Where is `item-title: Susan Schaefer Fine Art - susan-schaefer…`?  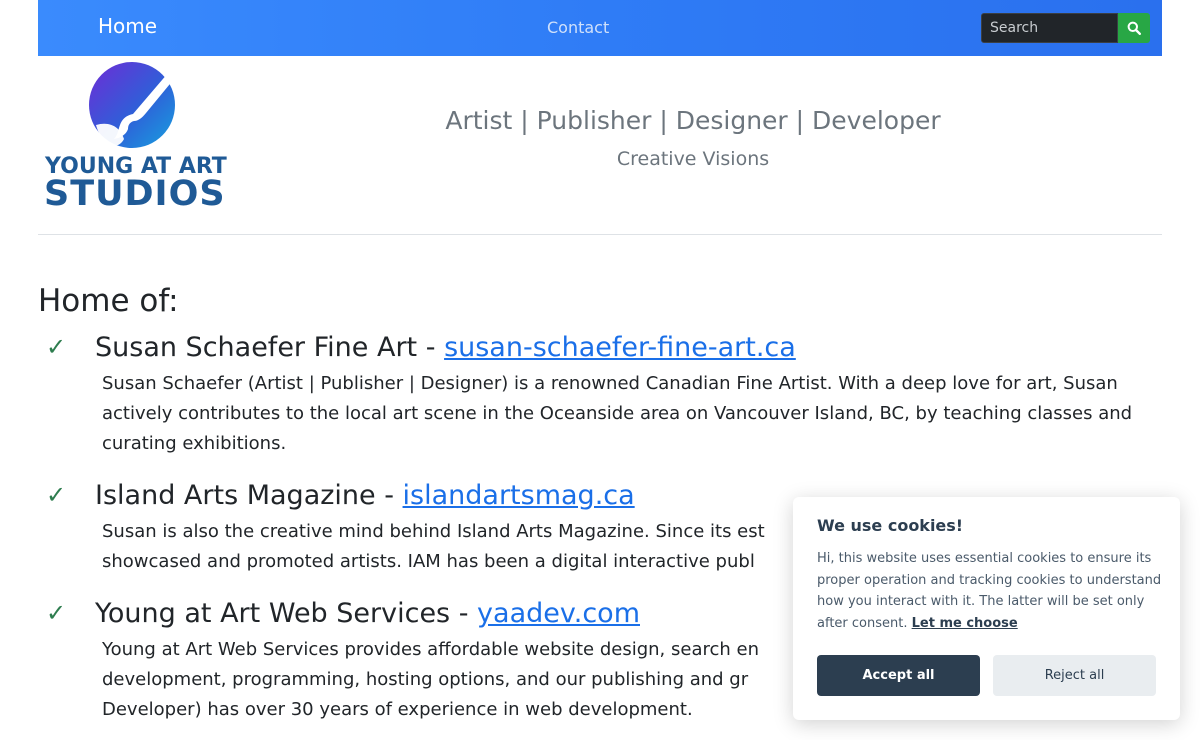 item-title: Susan Schaefer Fine Art - susan-schaefer… is located at coordinates (445, 347).